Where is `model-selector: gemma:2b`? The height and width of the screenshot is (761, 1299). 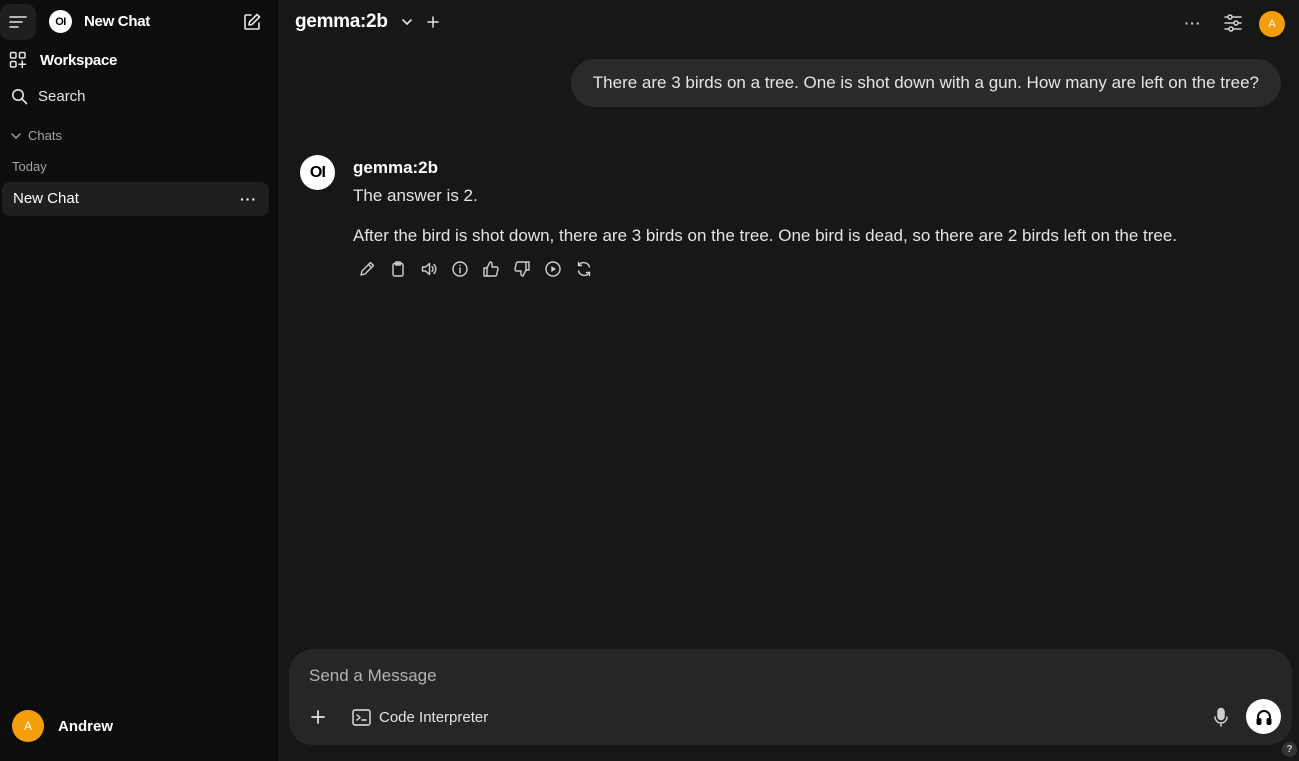 model-selector: gemma:2b is located at coordinates (341, 22).